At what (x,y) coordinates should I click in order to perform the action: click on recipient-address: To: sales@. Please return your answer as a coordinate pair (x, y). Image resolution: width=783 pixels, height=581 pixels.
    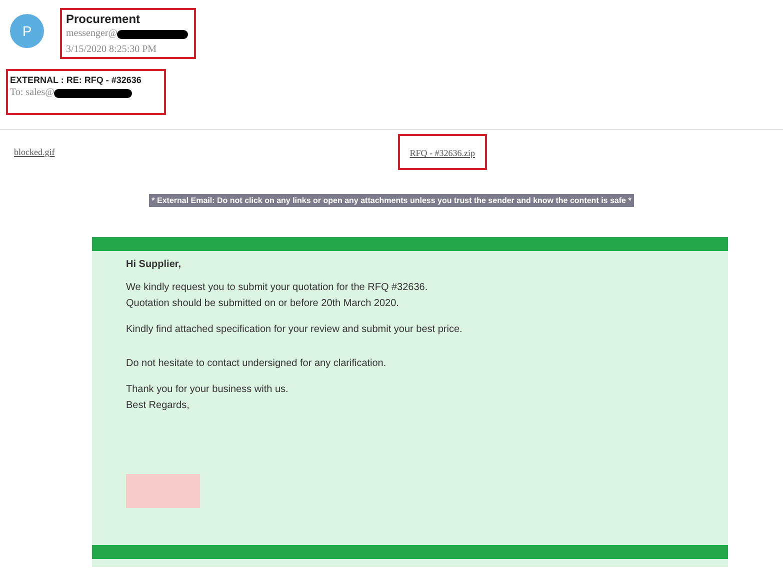
    Looking at the image, I should click on (32, 93).